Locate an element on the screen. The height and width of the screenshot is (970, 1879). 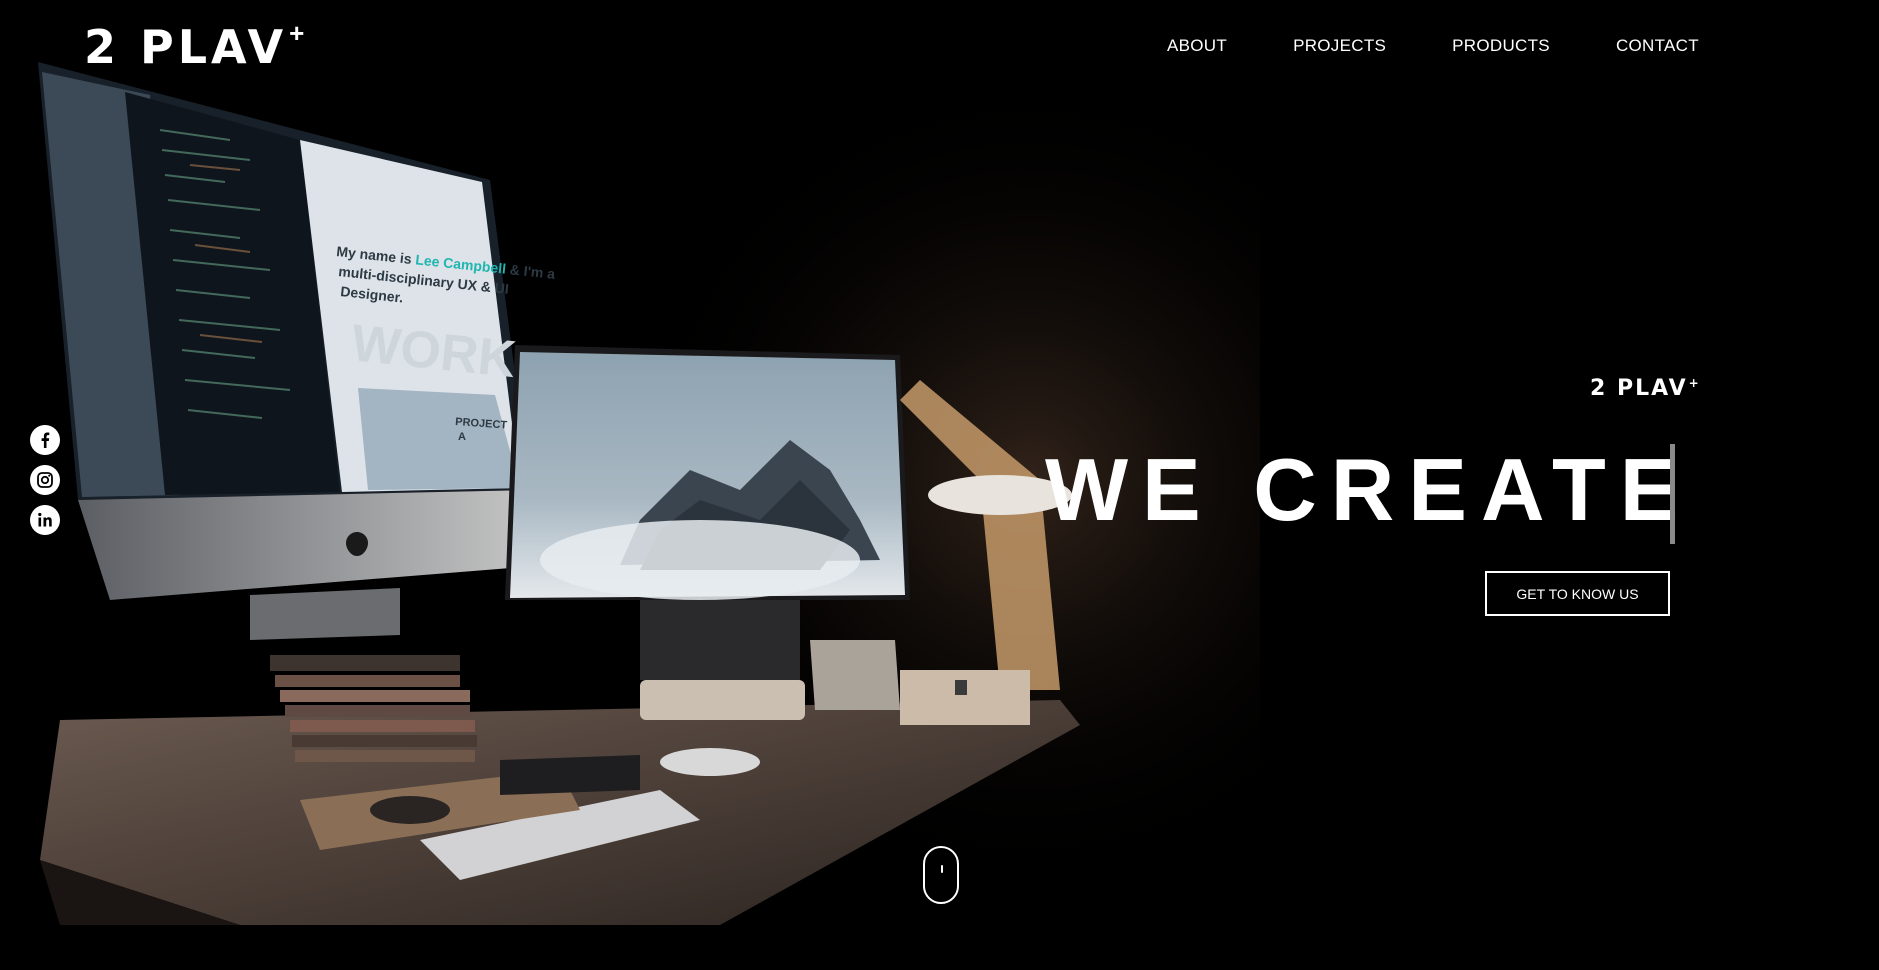
scroll-down-icon is located at coordinates (941, 875).